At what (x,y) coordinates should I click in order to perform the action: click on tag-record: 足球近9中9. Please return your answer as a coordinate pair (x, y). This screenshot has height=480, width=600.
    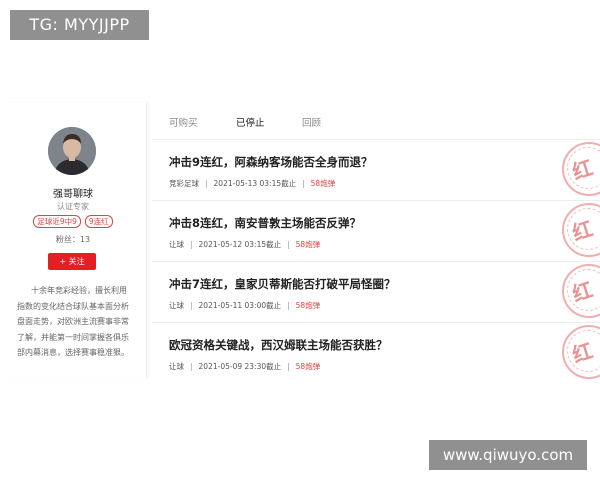
    Looking at the image, I should click on (57, 221).